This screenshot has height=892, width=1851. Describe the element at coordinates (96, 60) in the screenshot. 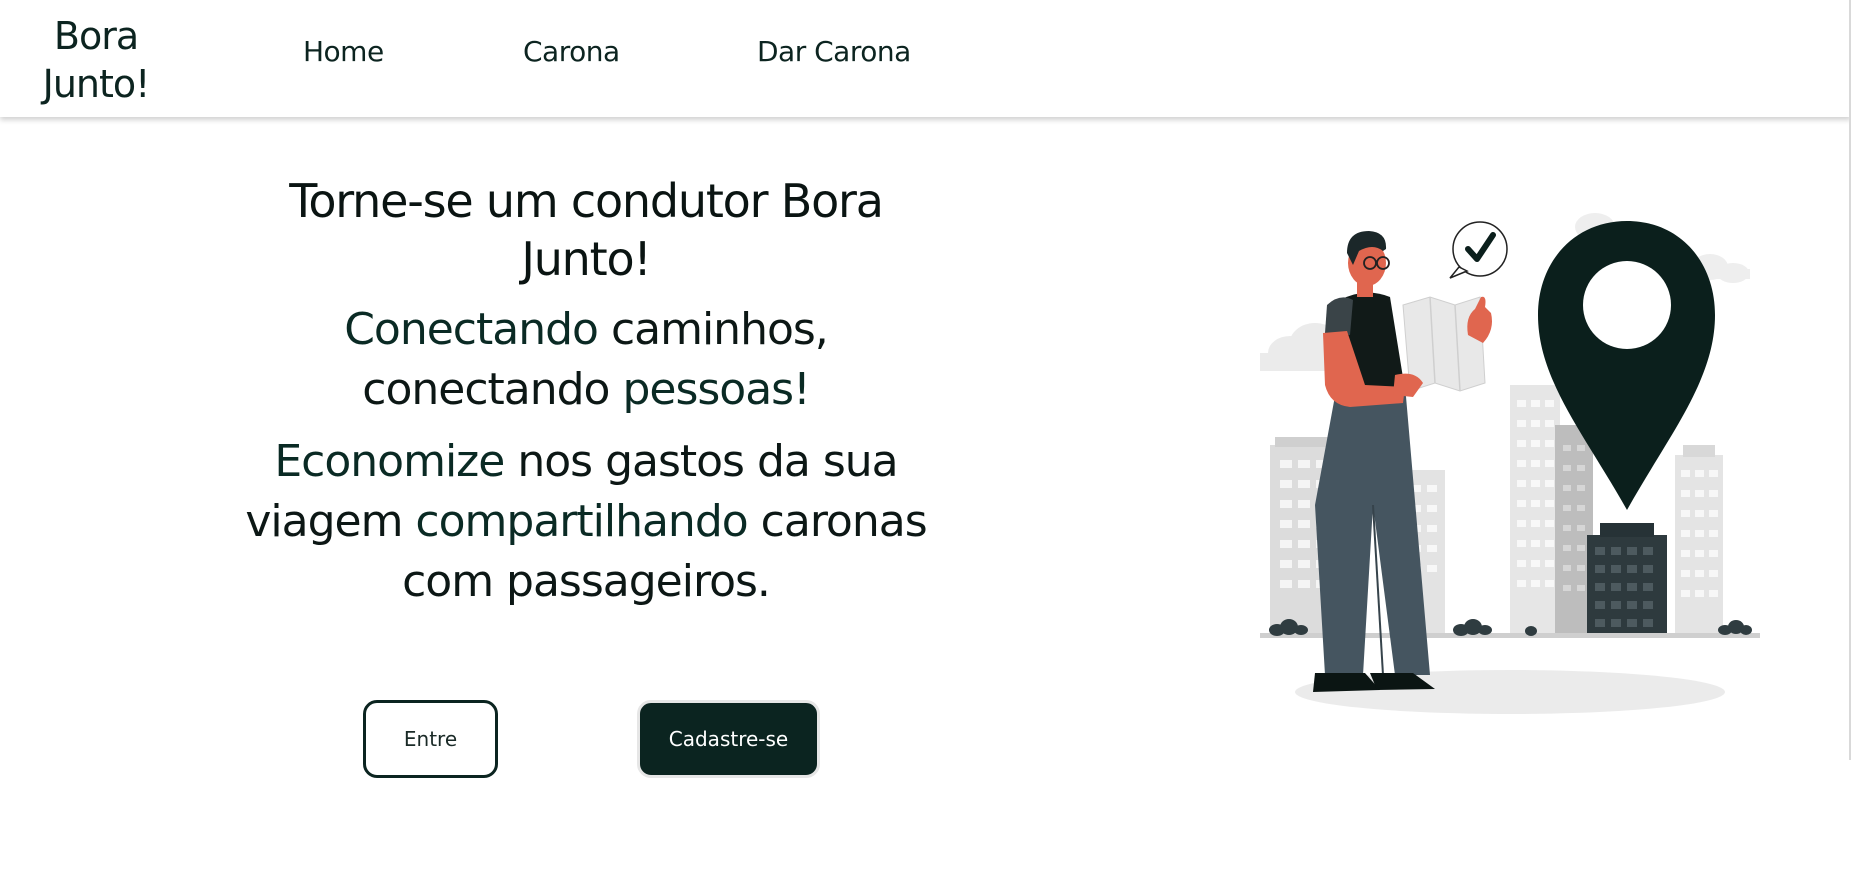

I see `brand-logo: Bora Junto!` at that location.